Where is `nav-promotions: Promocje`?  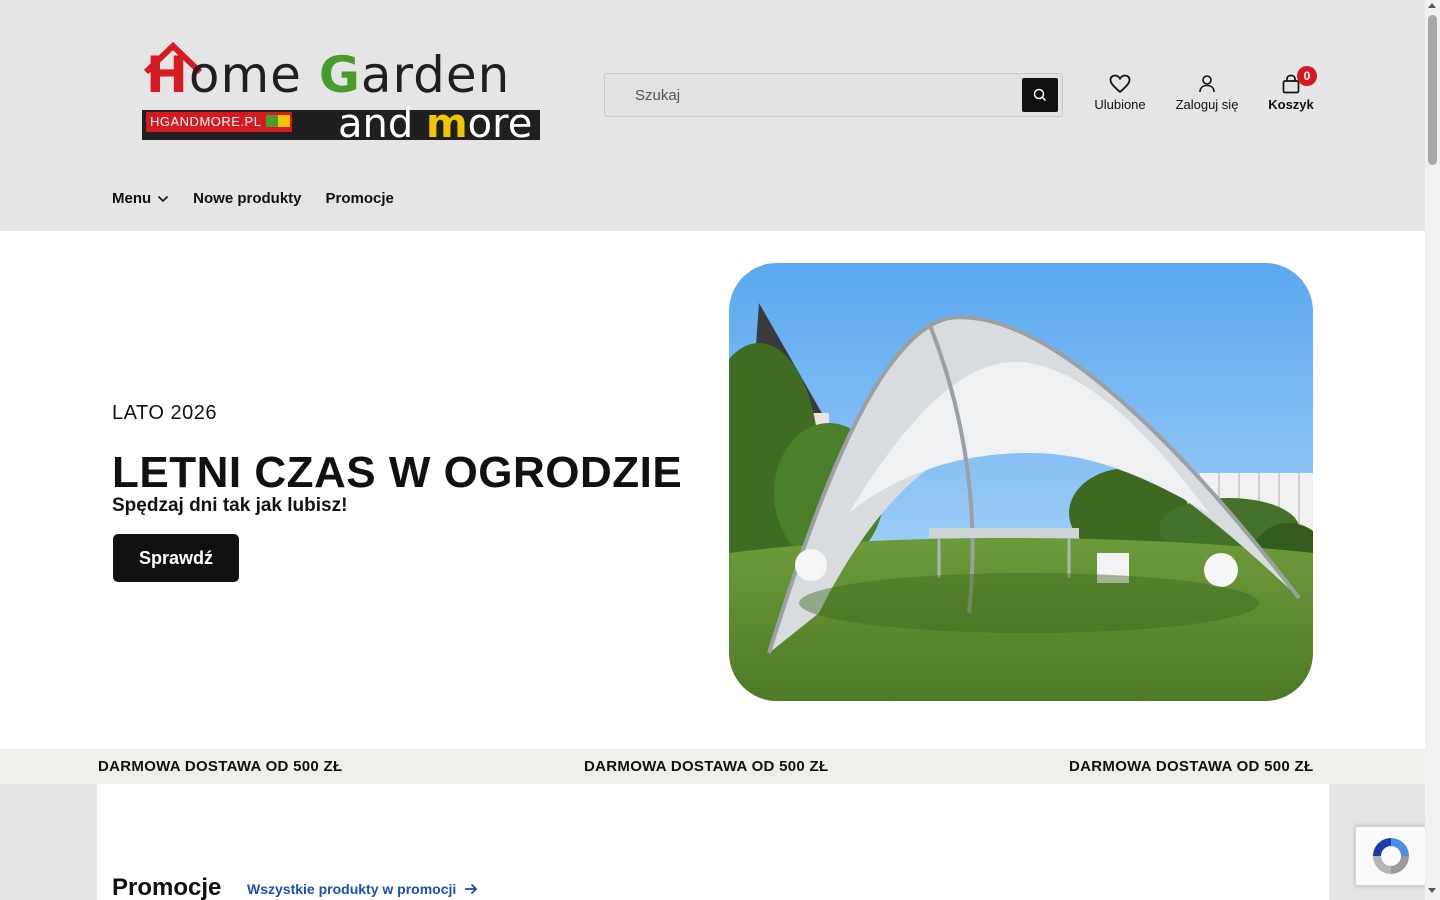 nav-promotions: Promocje is located at coordinates (360, 198).